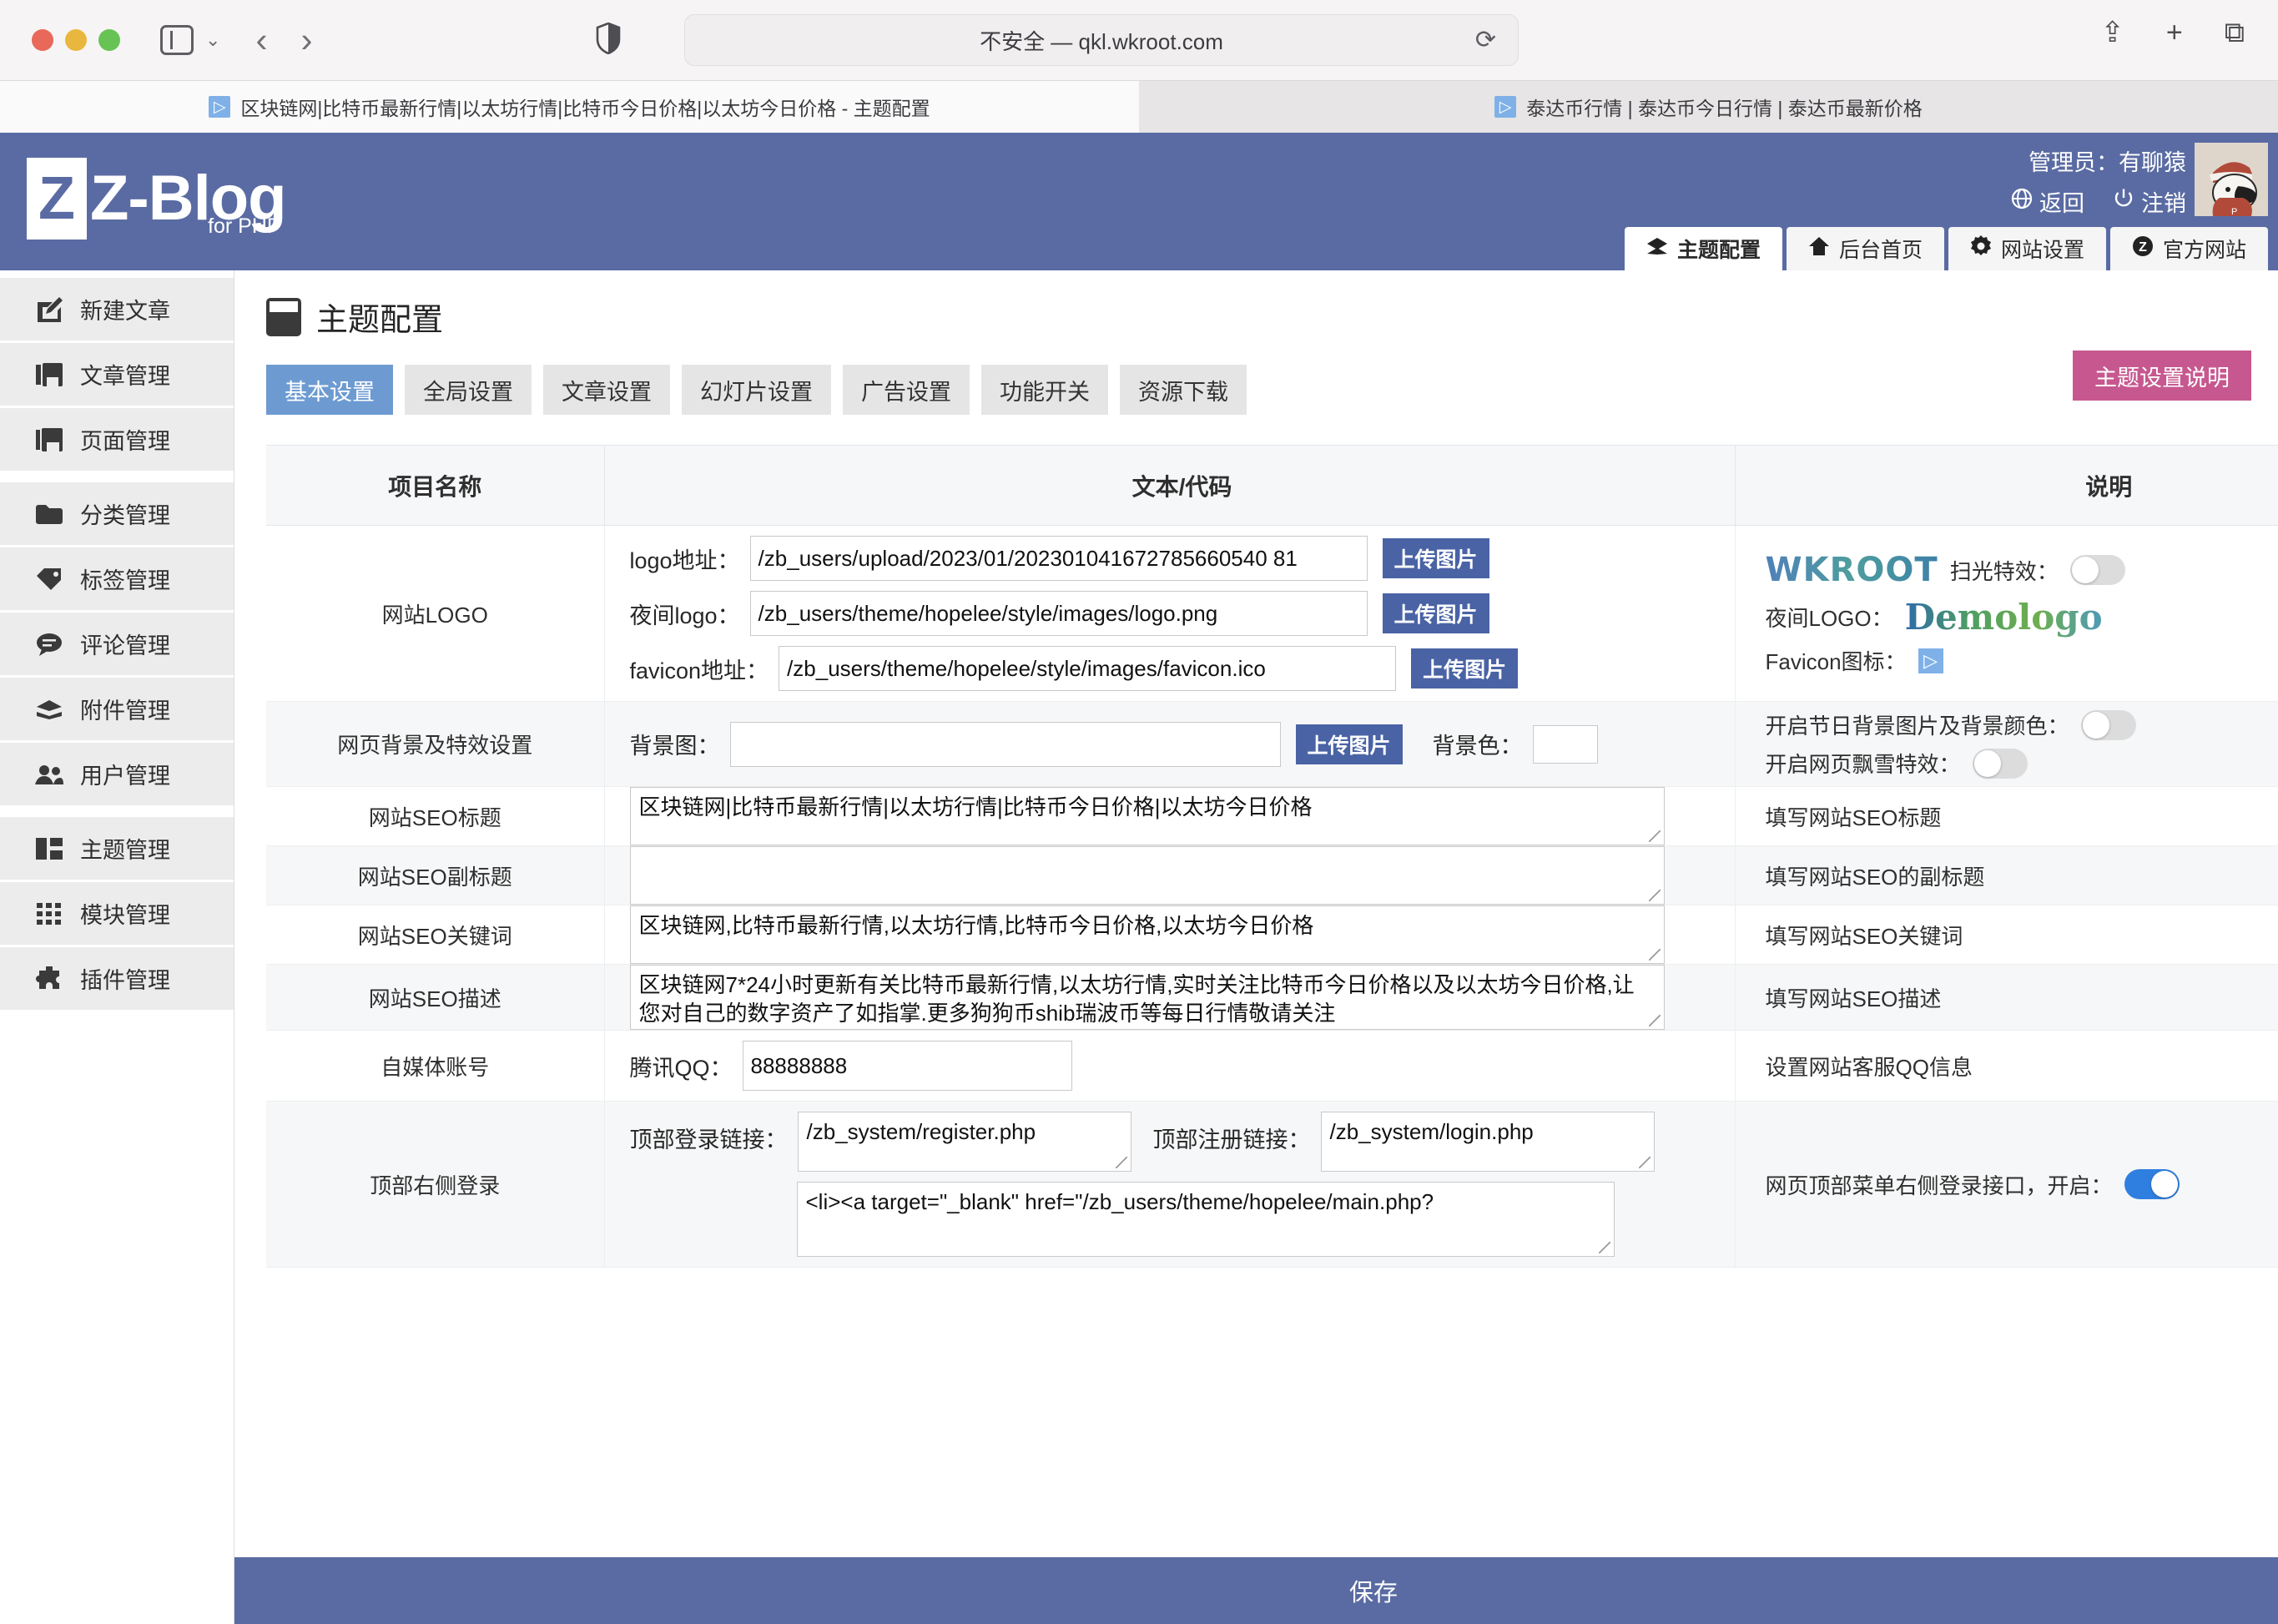 This screenshot has width=2278, height=1624. Describe the element at coordinates (2006, 1066) in the screenshot. I see `row-desc-media-account: 设置网站客服QQ信息` at that location.